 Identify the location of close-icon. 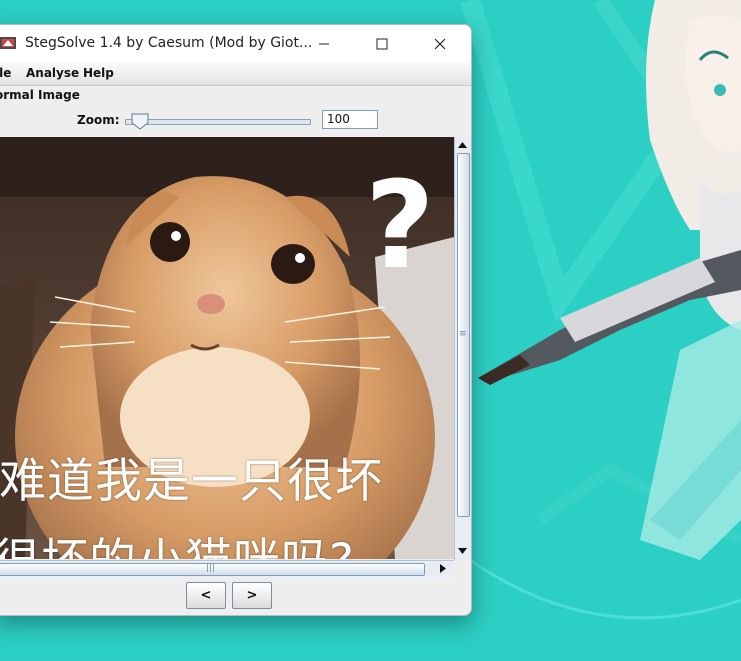
(440, 43).